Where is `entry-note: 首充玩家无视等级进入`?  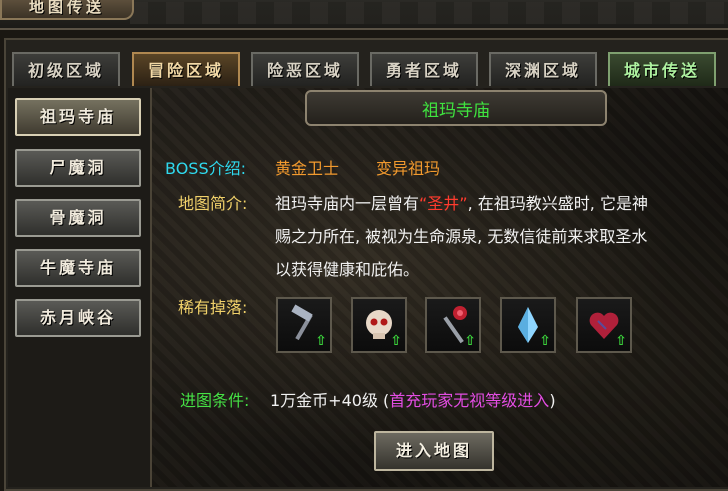
entry-note: 首充玩家无视等级进入 is located at coordinates (469, 400).